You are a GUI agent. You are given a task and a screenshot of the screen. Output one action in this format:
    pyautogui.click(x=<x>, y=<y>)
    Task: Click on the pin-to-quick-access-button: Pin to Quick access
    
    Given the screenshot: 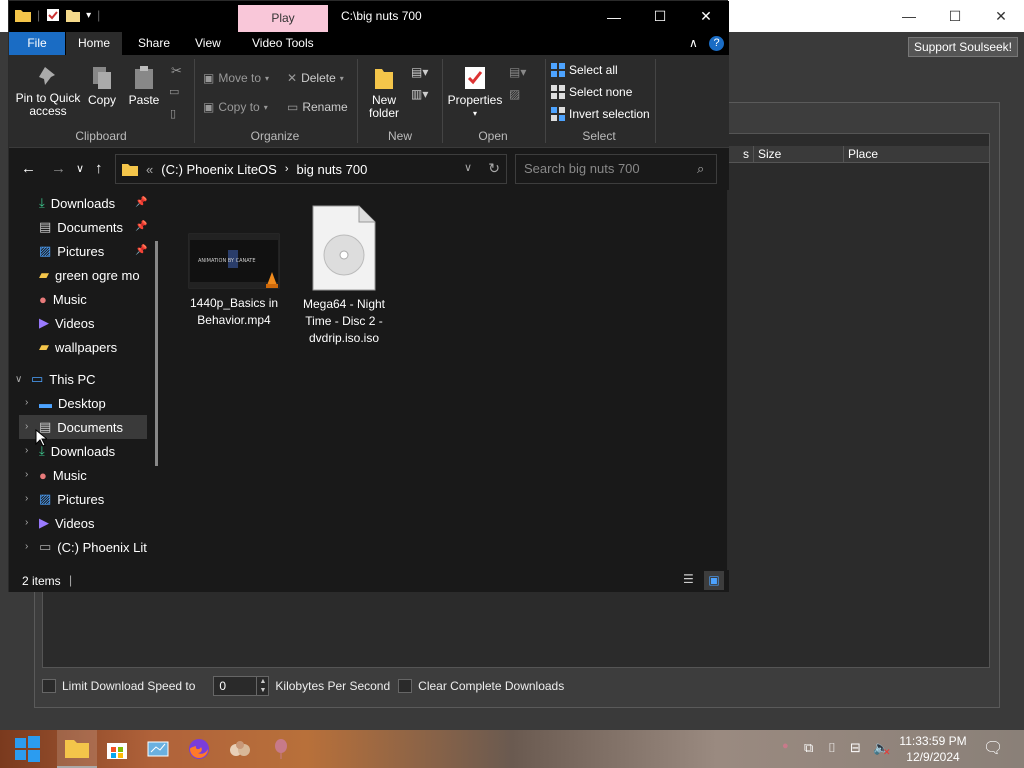 What is the action you would take?
    pyautogui.click(x=48, y=91)
    